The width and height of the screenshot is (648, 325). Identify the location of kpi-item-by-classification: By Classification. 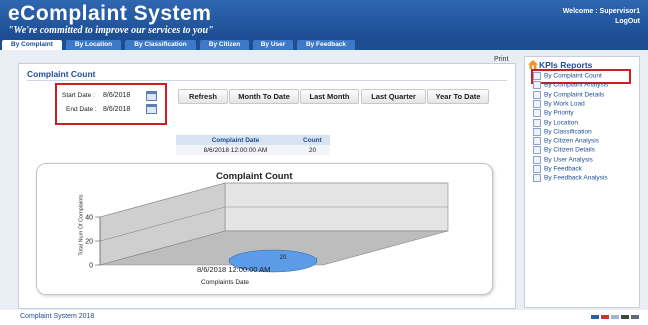
(562, 131).